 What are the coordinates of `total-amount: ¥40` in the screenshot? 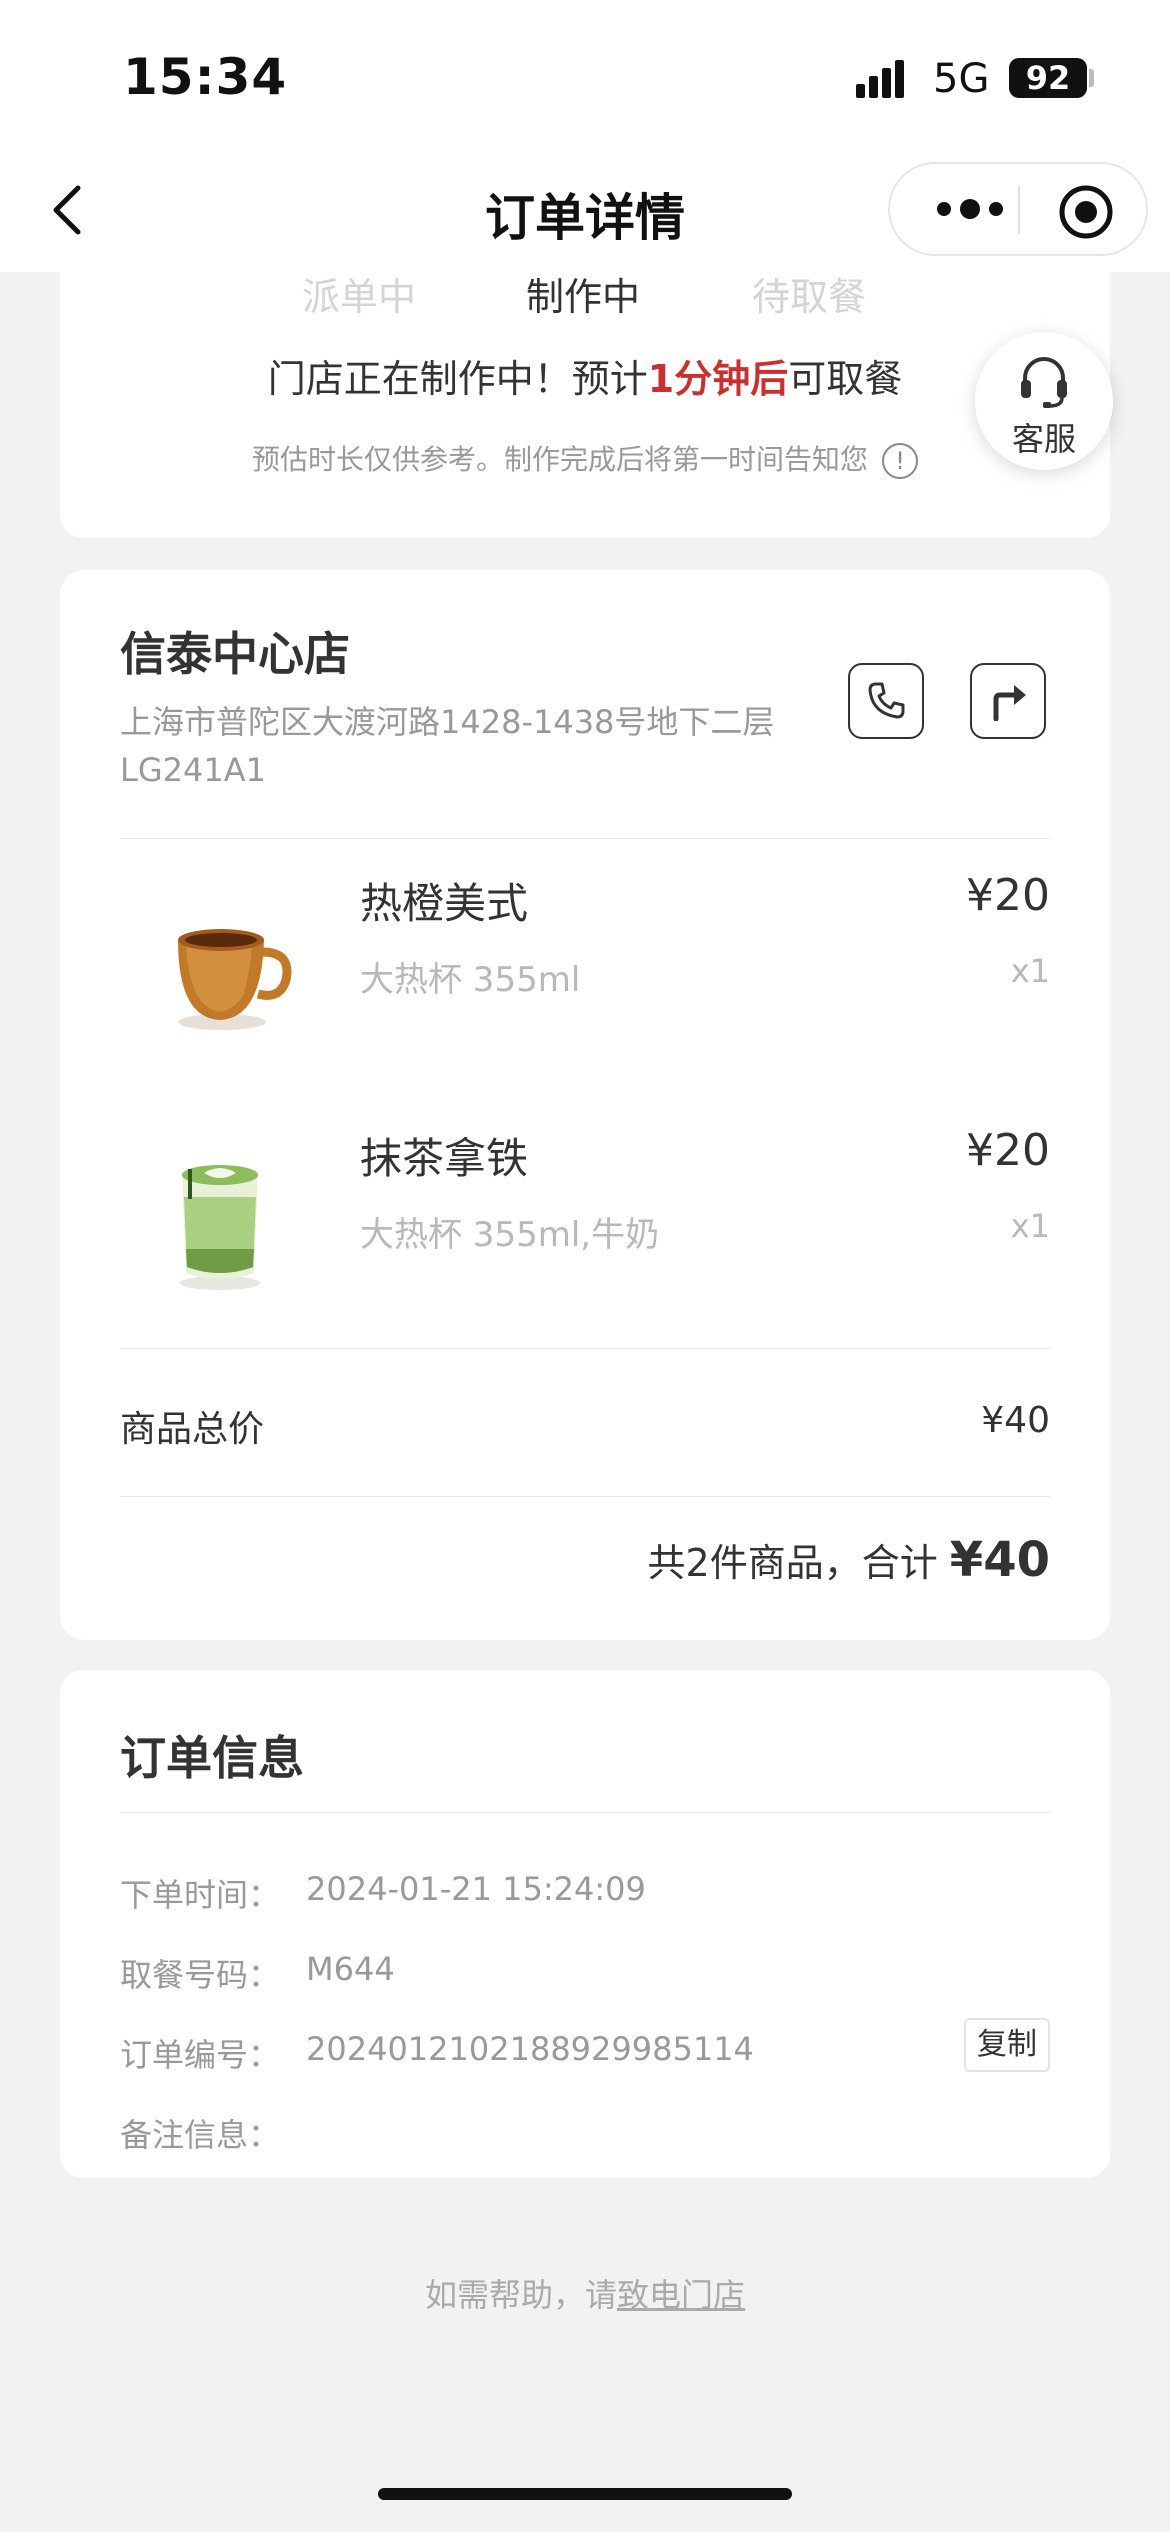 It's located at (999, 1560).